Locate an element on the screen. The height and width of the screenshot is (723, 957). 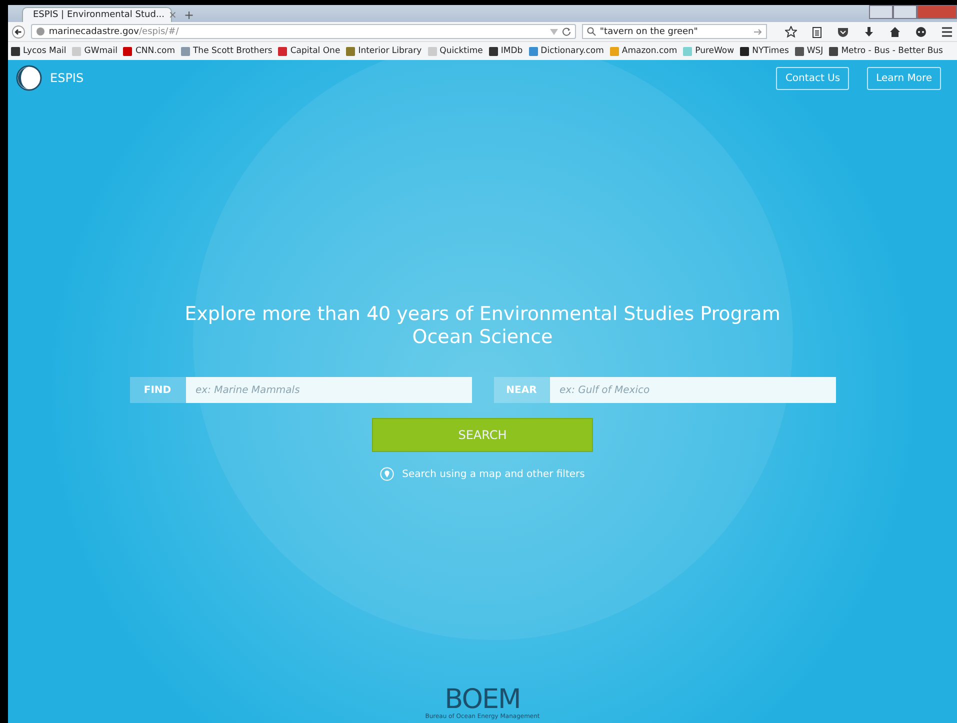
window-controls is located at coordinates (913, 12).